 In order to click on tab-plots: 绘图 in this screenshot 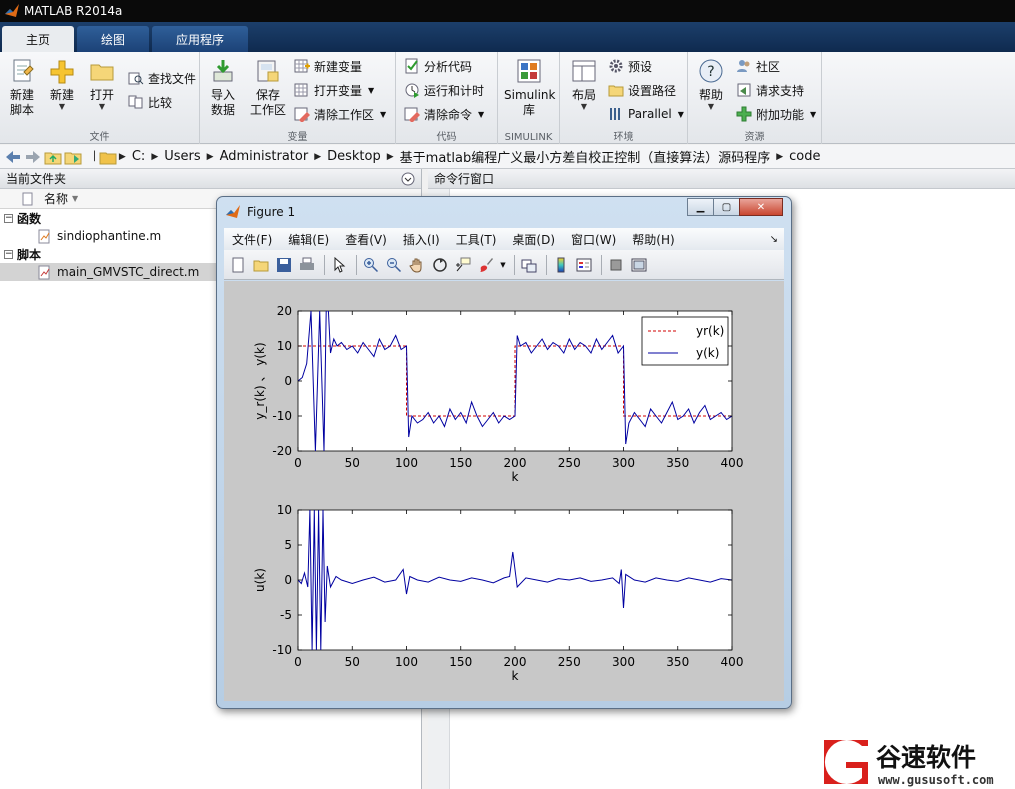, I will do `click(113, 39)`.